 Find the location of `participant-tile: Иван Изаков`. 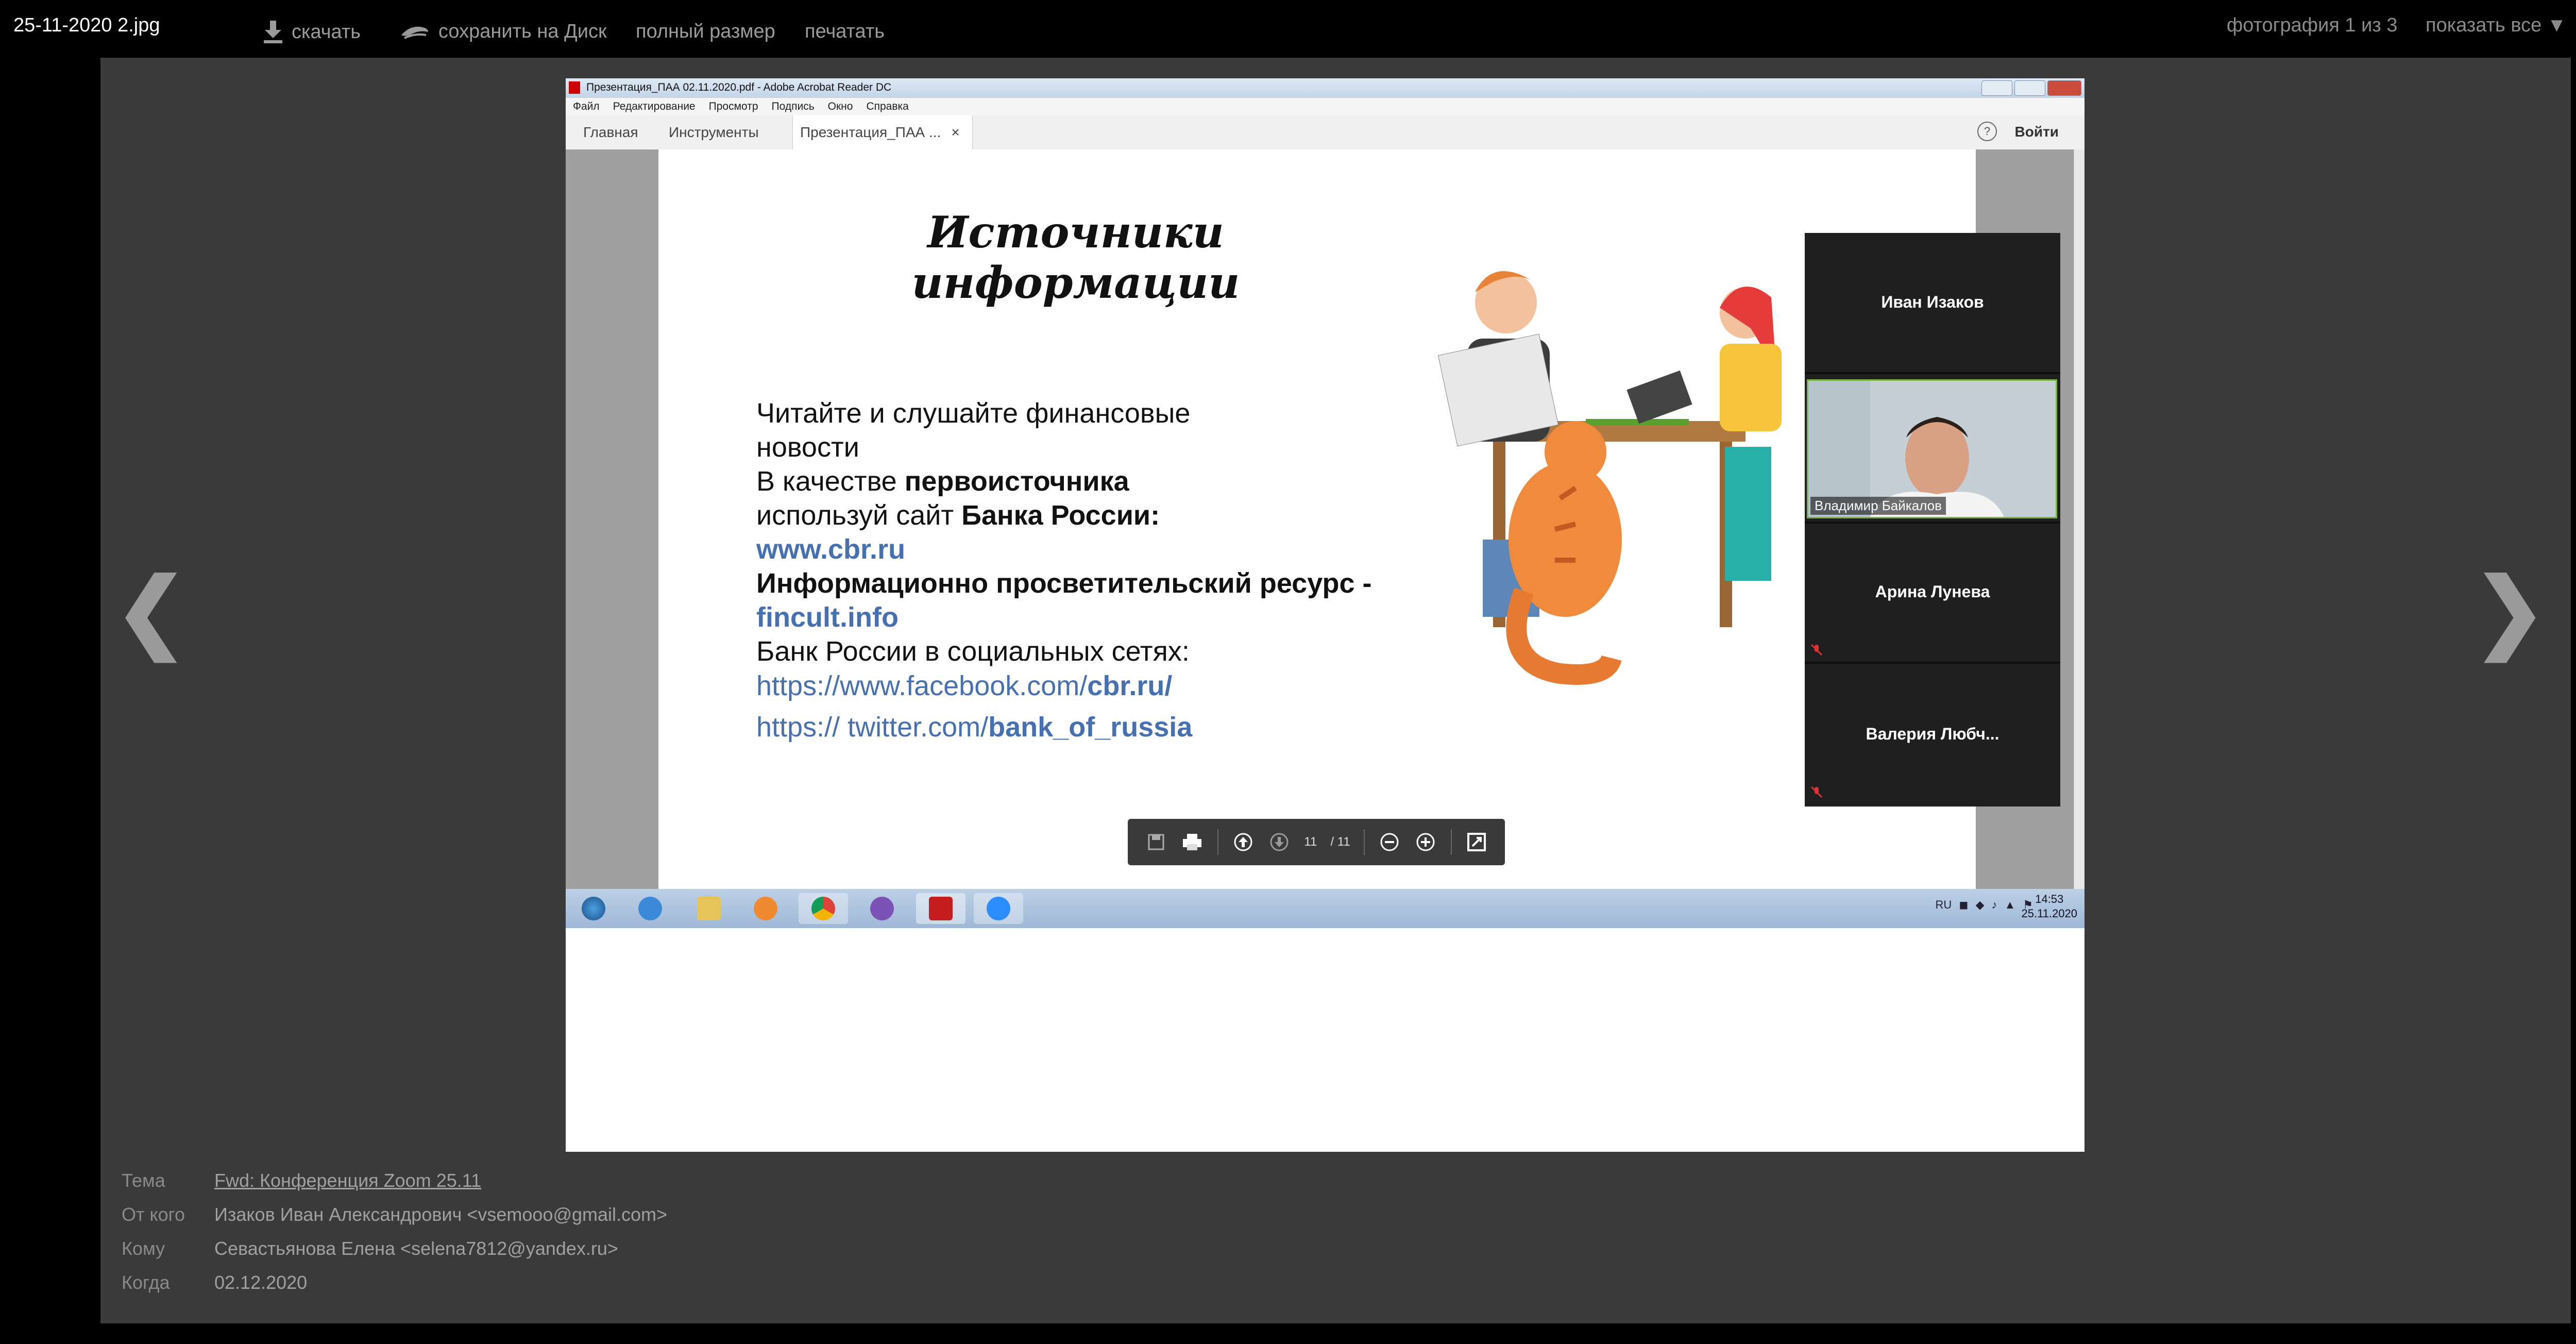

participant-tile: Иван Изаков is located at coordinates (1932, 304).